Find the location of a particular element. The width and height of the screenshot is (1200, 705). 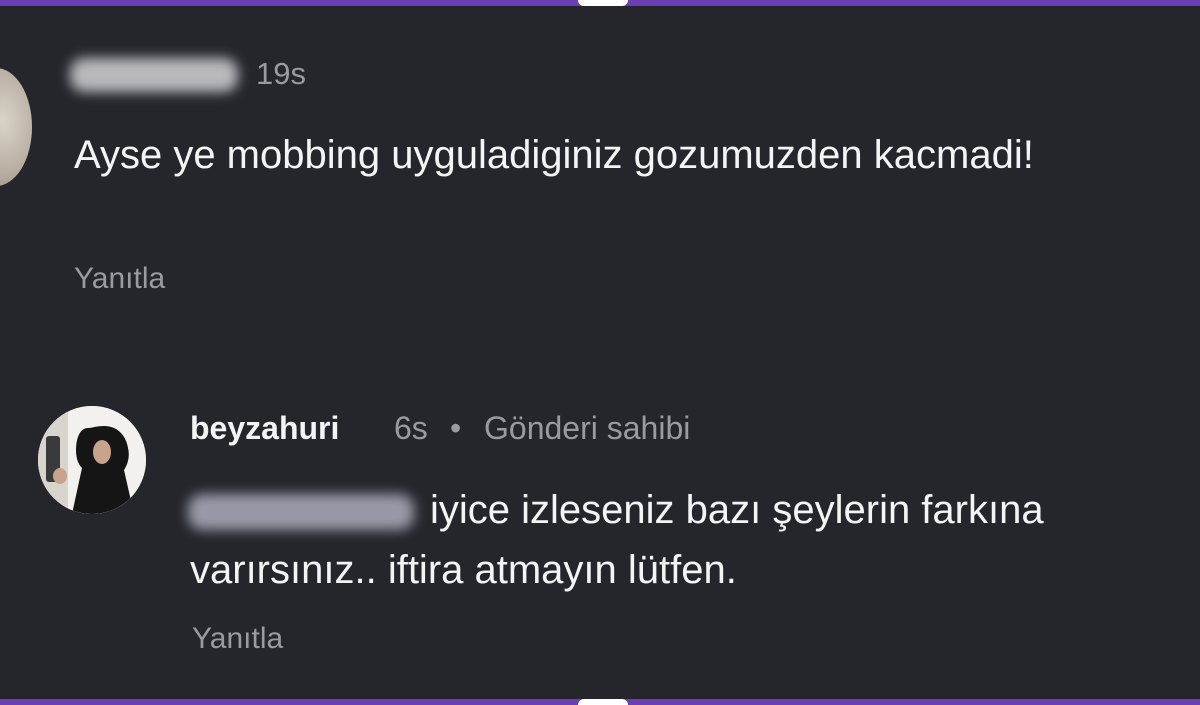

comment-text-line1: iyice izleseniz bazı şeylerin farkına is located at coordinates (737, 510).